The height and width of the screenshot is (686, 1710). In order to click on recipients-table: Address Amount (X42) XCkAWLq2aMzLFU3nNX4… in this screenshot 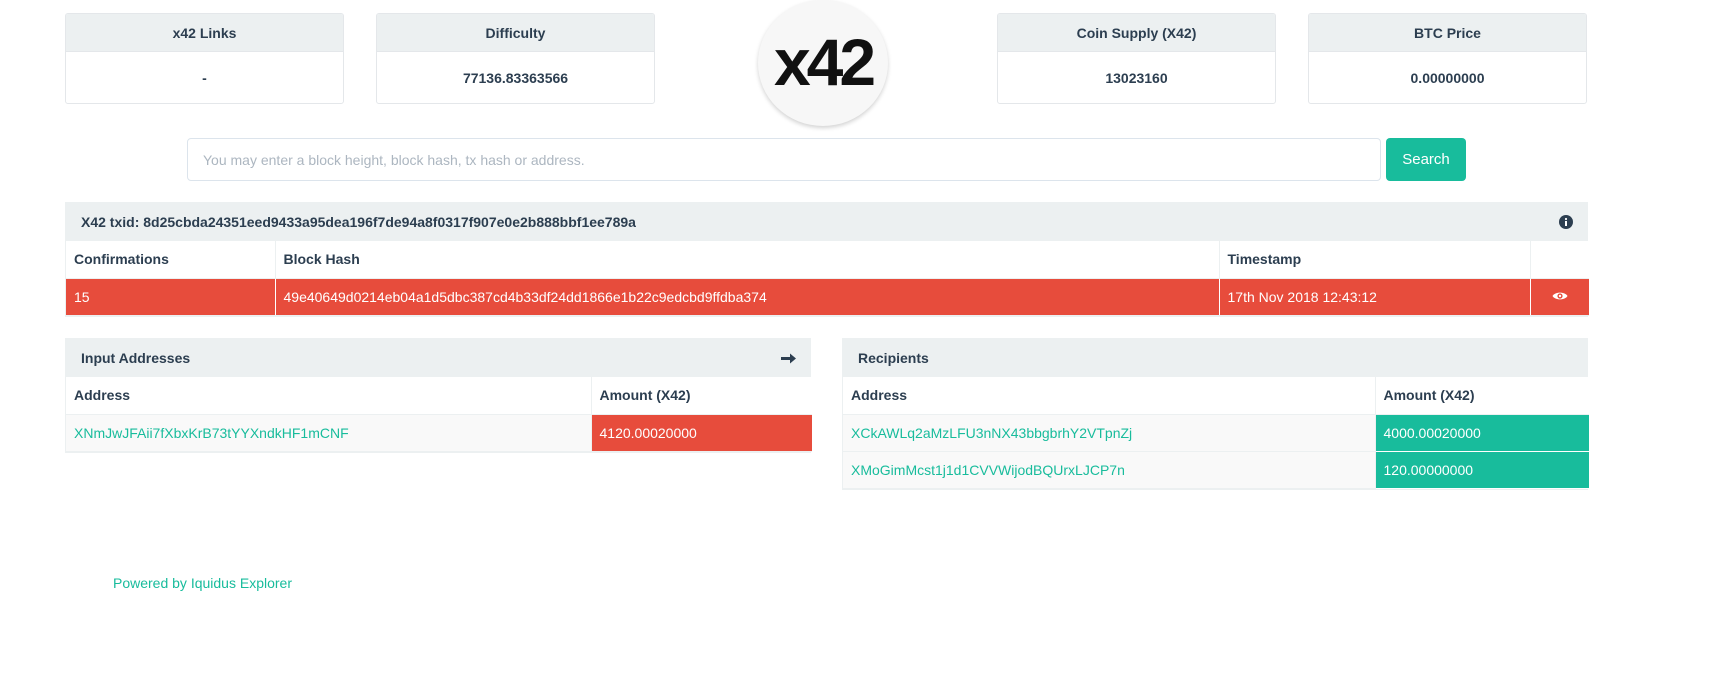, I will do `click(1216, 433)`.